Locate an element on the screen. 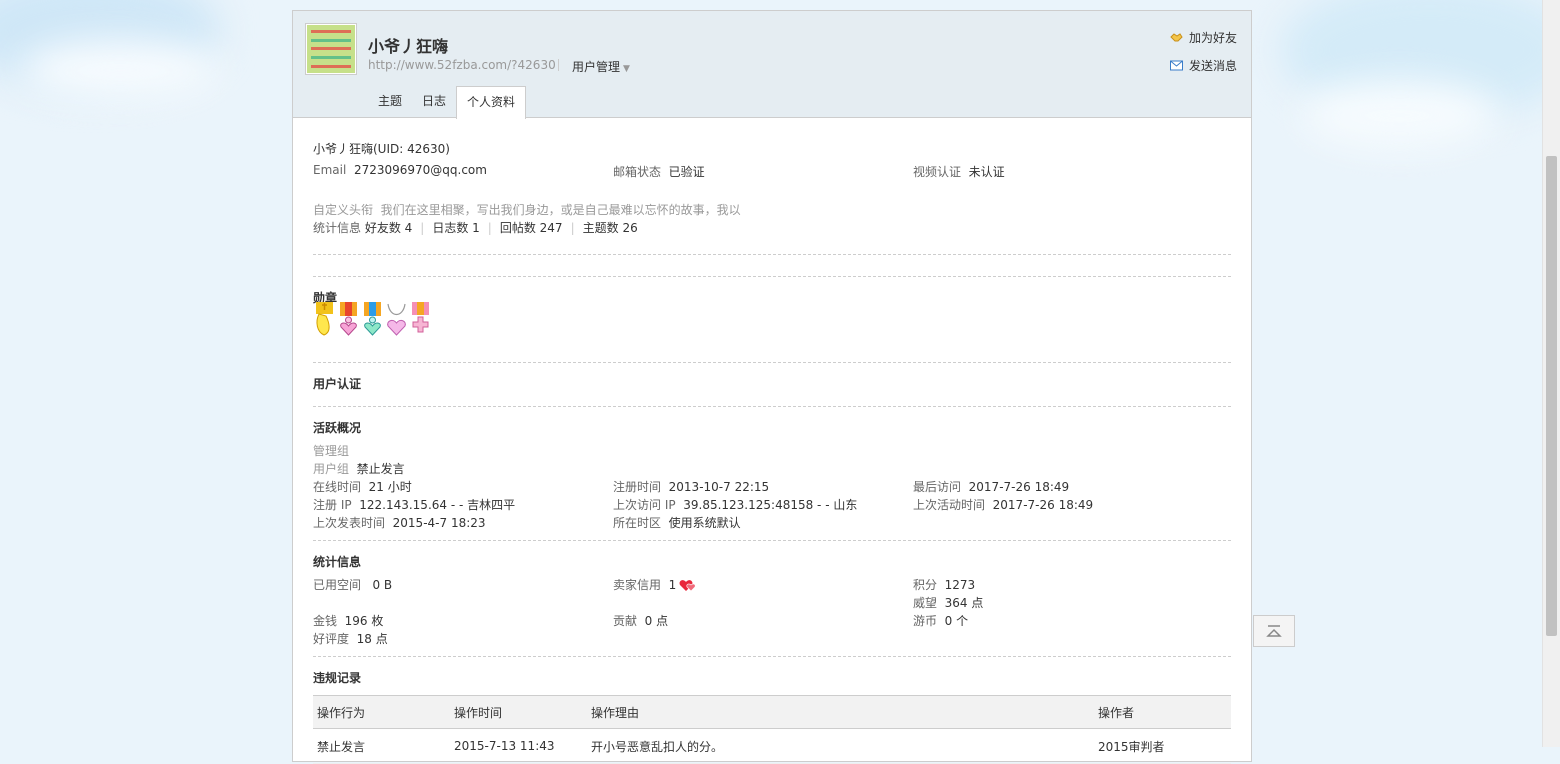 The width and height of the screenshot is (1560, 764). add-friend-button: 加为好友 is located at coordinates (1203, 37).